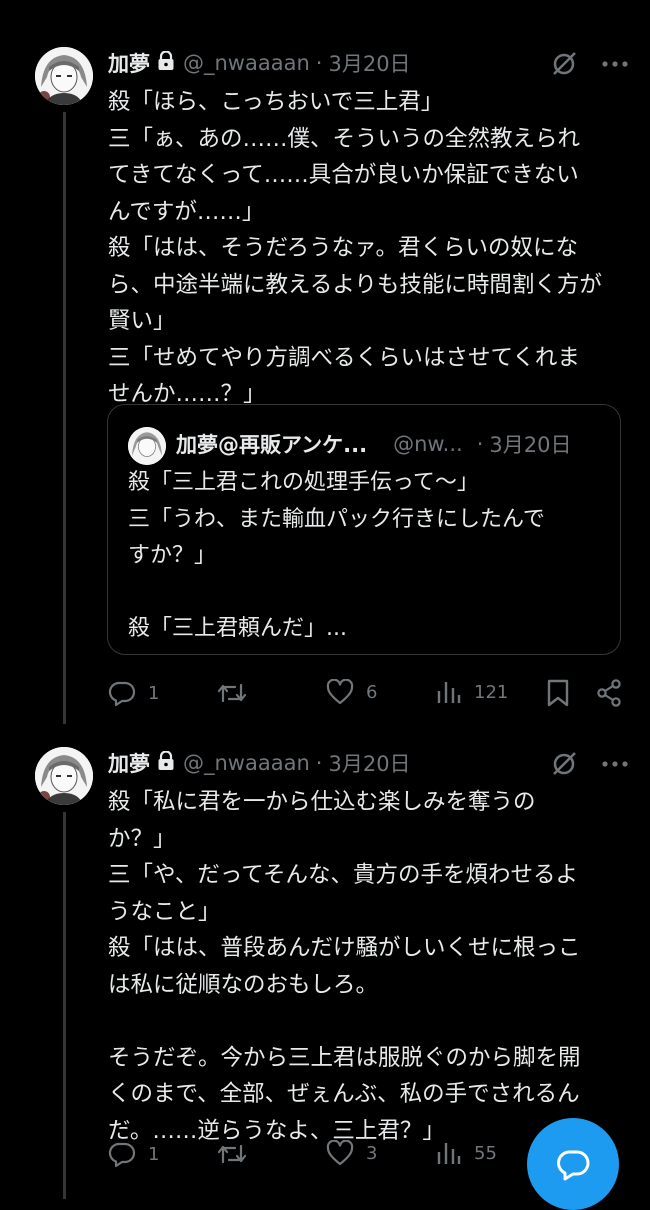 The width and height of the screenshot is (650, 1210). I want to click on quote-date: 3月20日, so click(530, 445).